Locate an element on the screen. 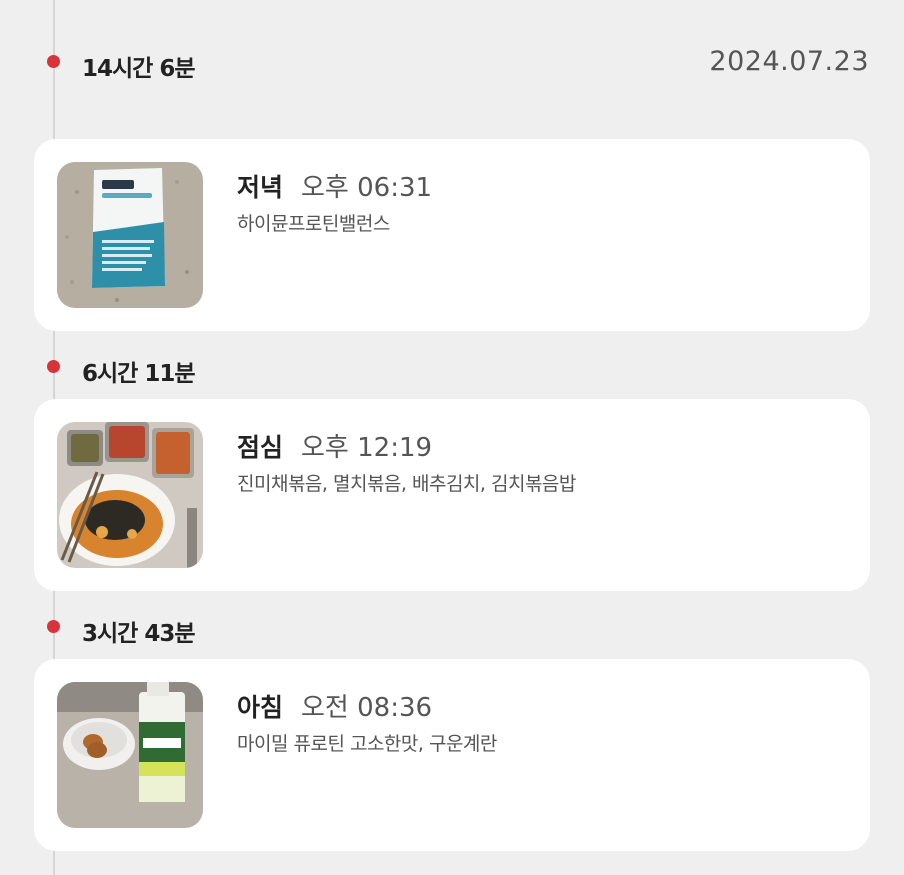 This screenshot has height=875, width=904. protein-pouch-photo-icon is located at coordinates (130, 235).